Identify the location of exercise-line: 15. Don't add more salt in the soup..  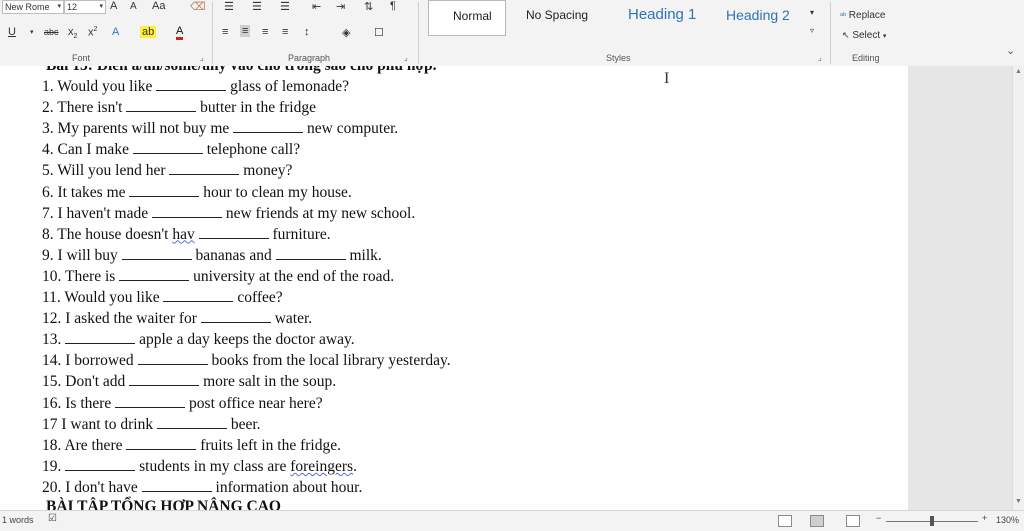
(189, 382).